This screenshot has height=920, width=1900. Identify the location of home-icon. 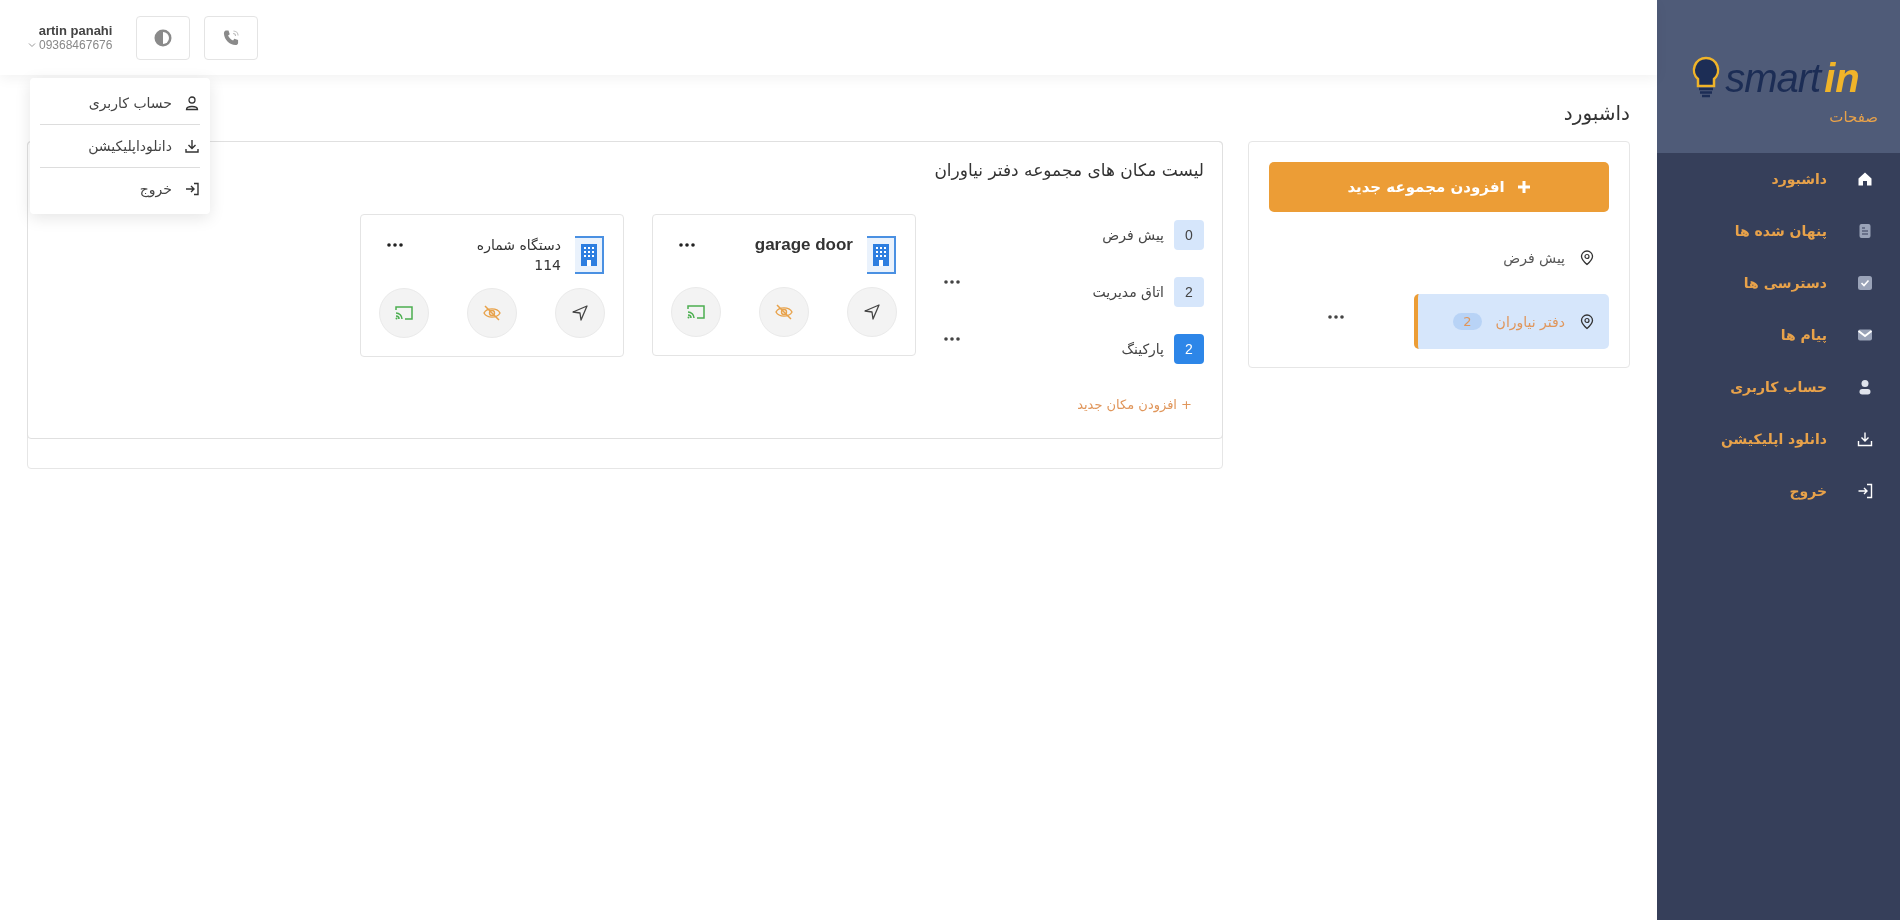
(1865, 179).